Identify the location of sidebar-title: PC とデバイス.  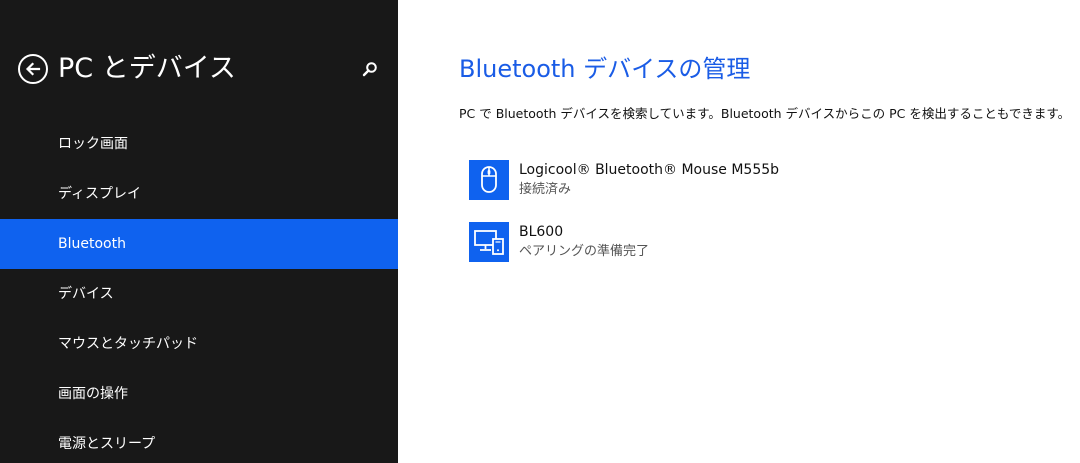
(147, 68).